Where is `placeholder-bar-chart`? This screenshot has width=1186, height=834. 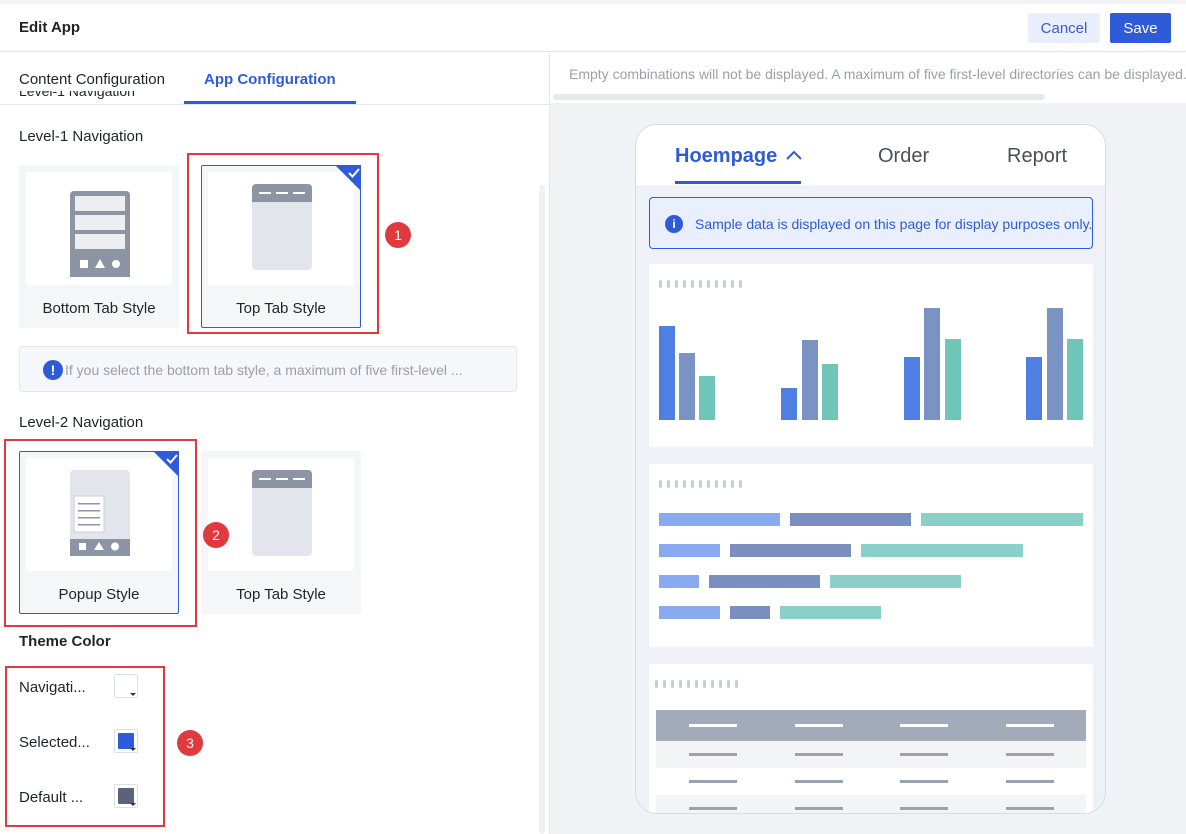
placeholder-bar-chart is located at coordinates (871, 364).